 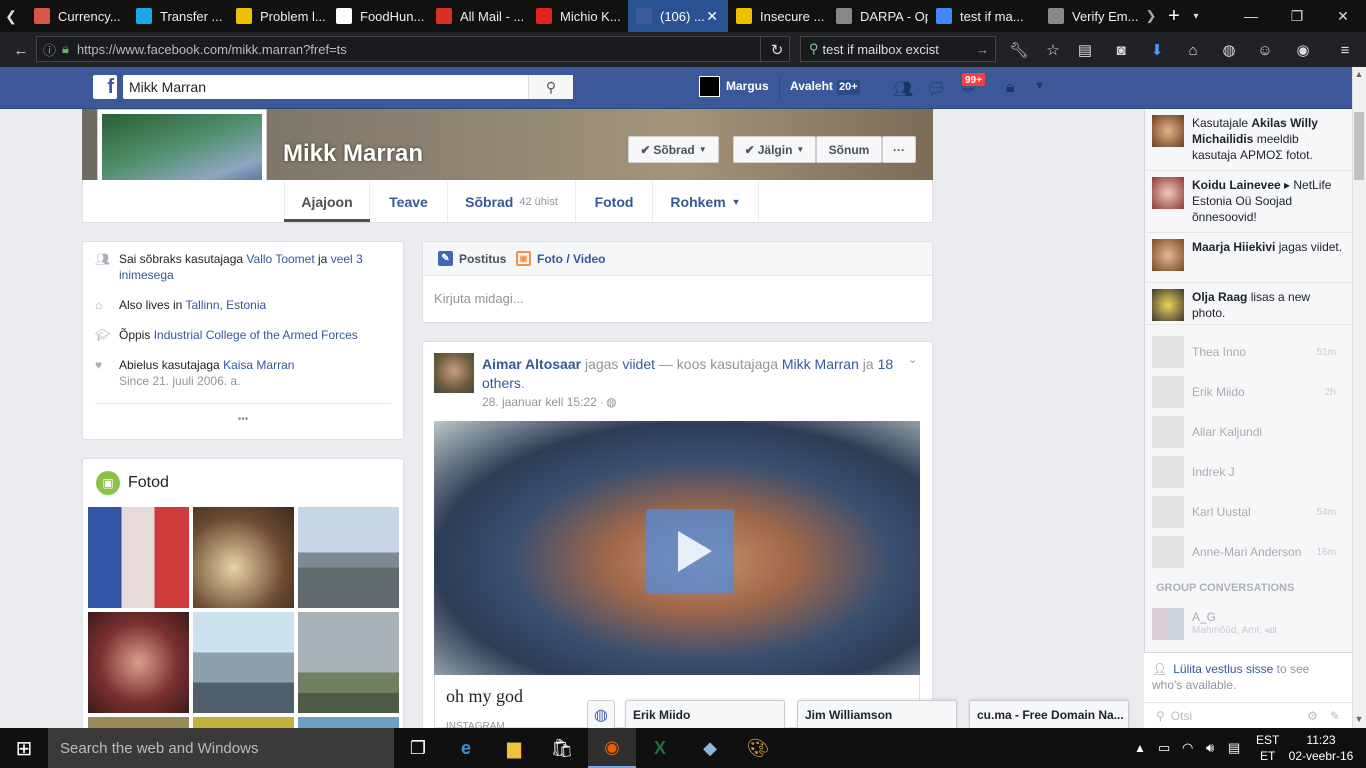 I want to click on file-explorer-icon: ▆, so click(x=514, y=748).